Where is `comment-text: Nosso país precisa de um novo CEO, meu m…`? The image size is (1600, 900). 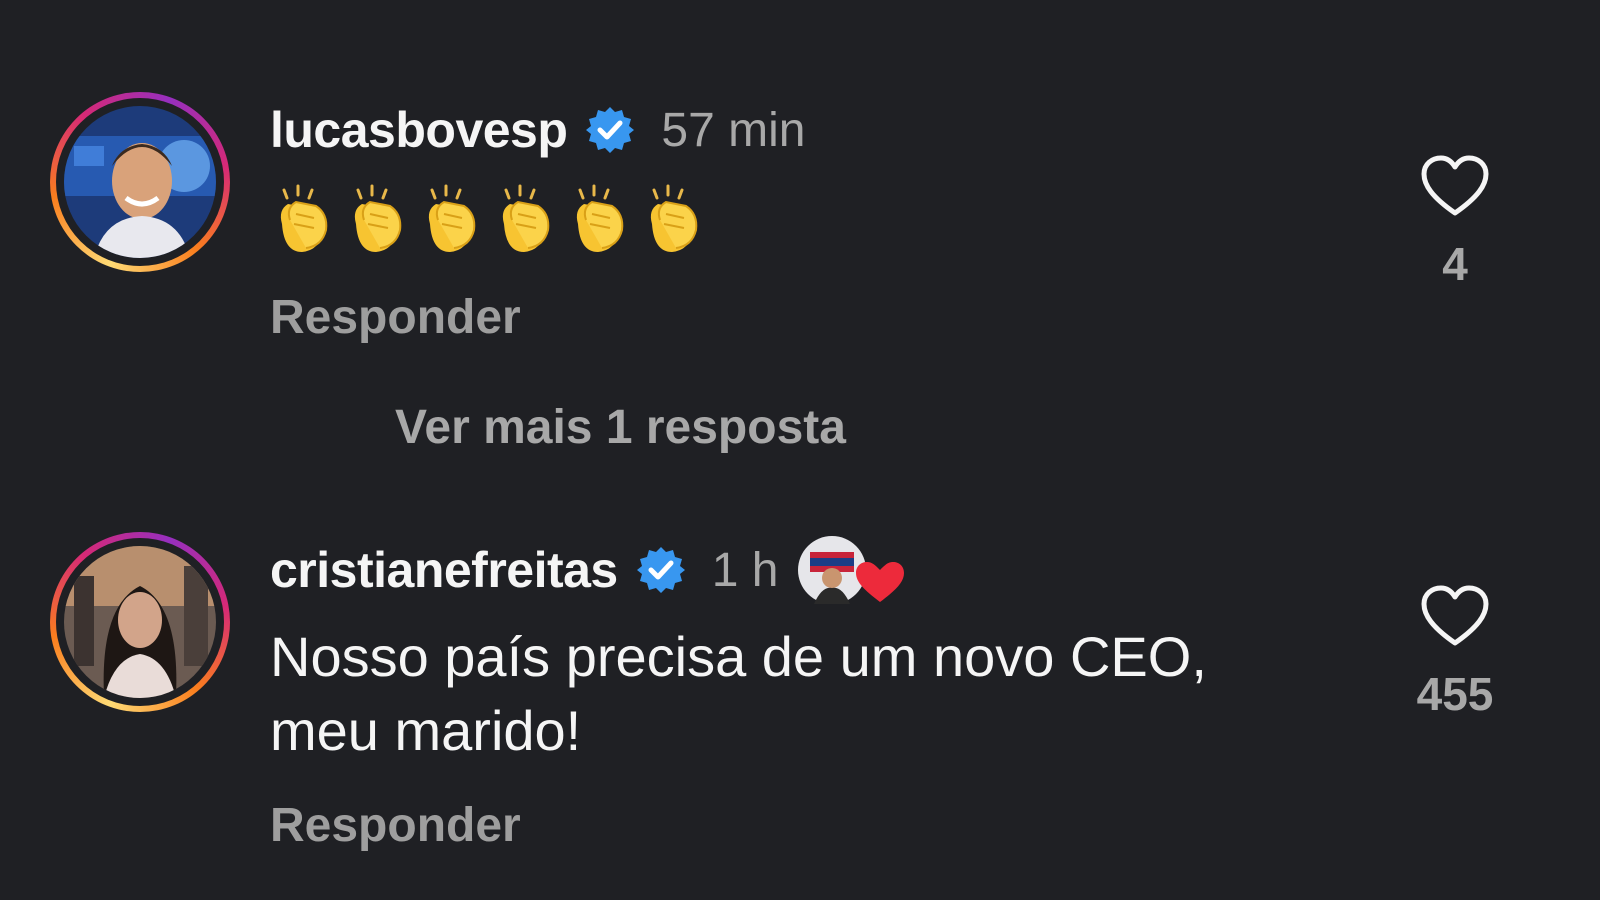 comment-text: Nosso país precisa de um novo CEO, meu m… is located at coordinates (825, 694).